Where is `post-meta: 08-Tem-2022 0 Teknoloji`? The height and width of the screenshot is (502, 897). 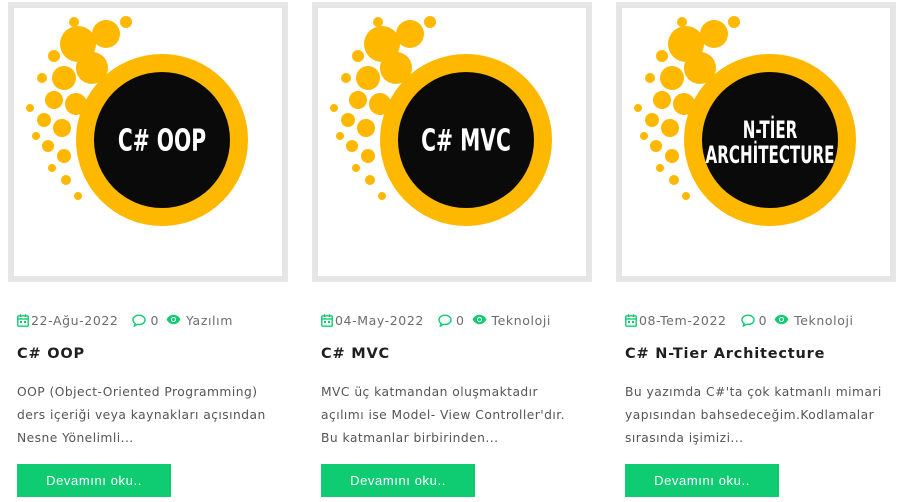 post-meta: 08-Tem-2022 0 Teknoloji is located at coordinates (761, 320).